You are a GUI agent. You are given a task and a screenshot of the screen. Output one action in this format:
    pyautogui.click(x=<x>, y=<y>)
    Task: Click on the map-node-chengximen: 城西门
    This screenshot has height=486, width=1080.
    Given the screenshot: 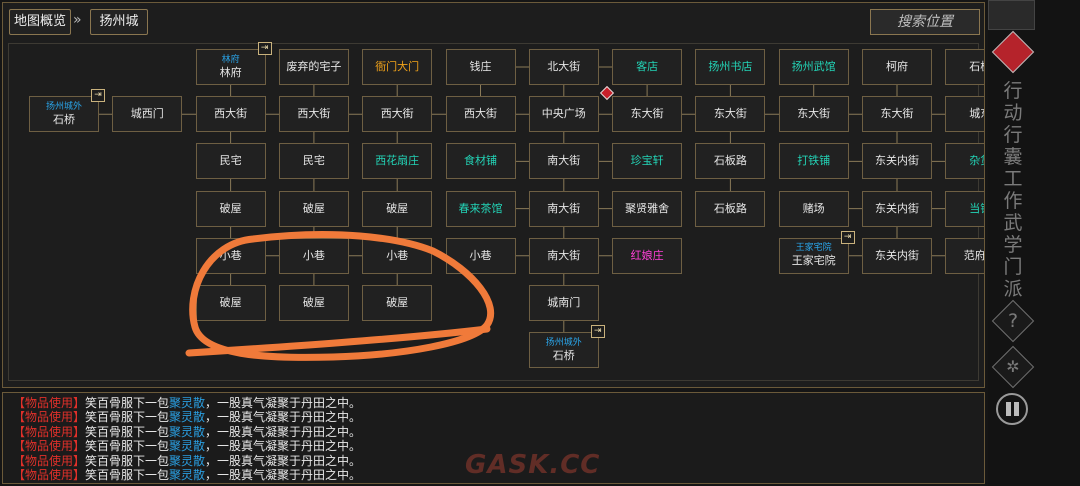 What is the action you would take?
    pyautogui.click(x=147, y=114)
    